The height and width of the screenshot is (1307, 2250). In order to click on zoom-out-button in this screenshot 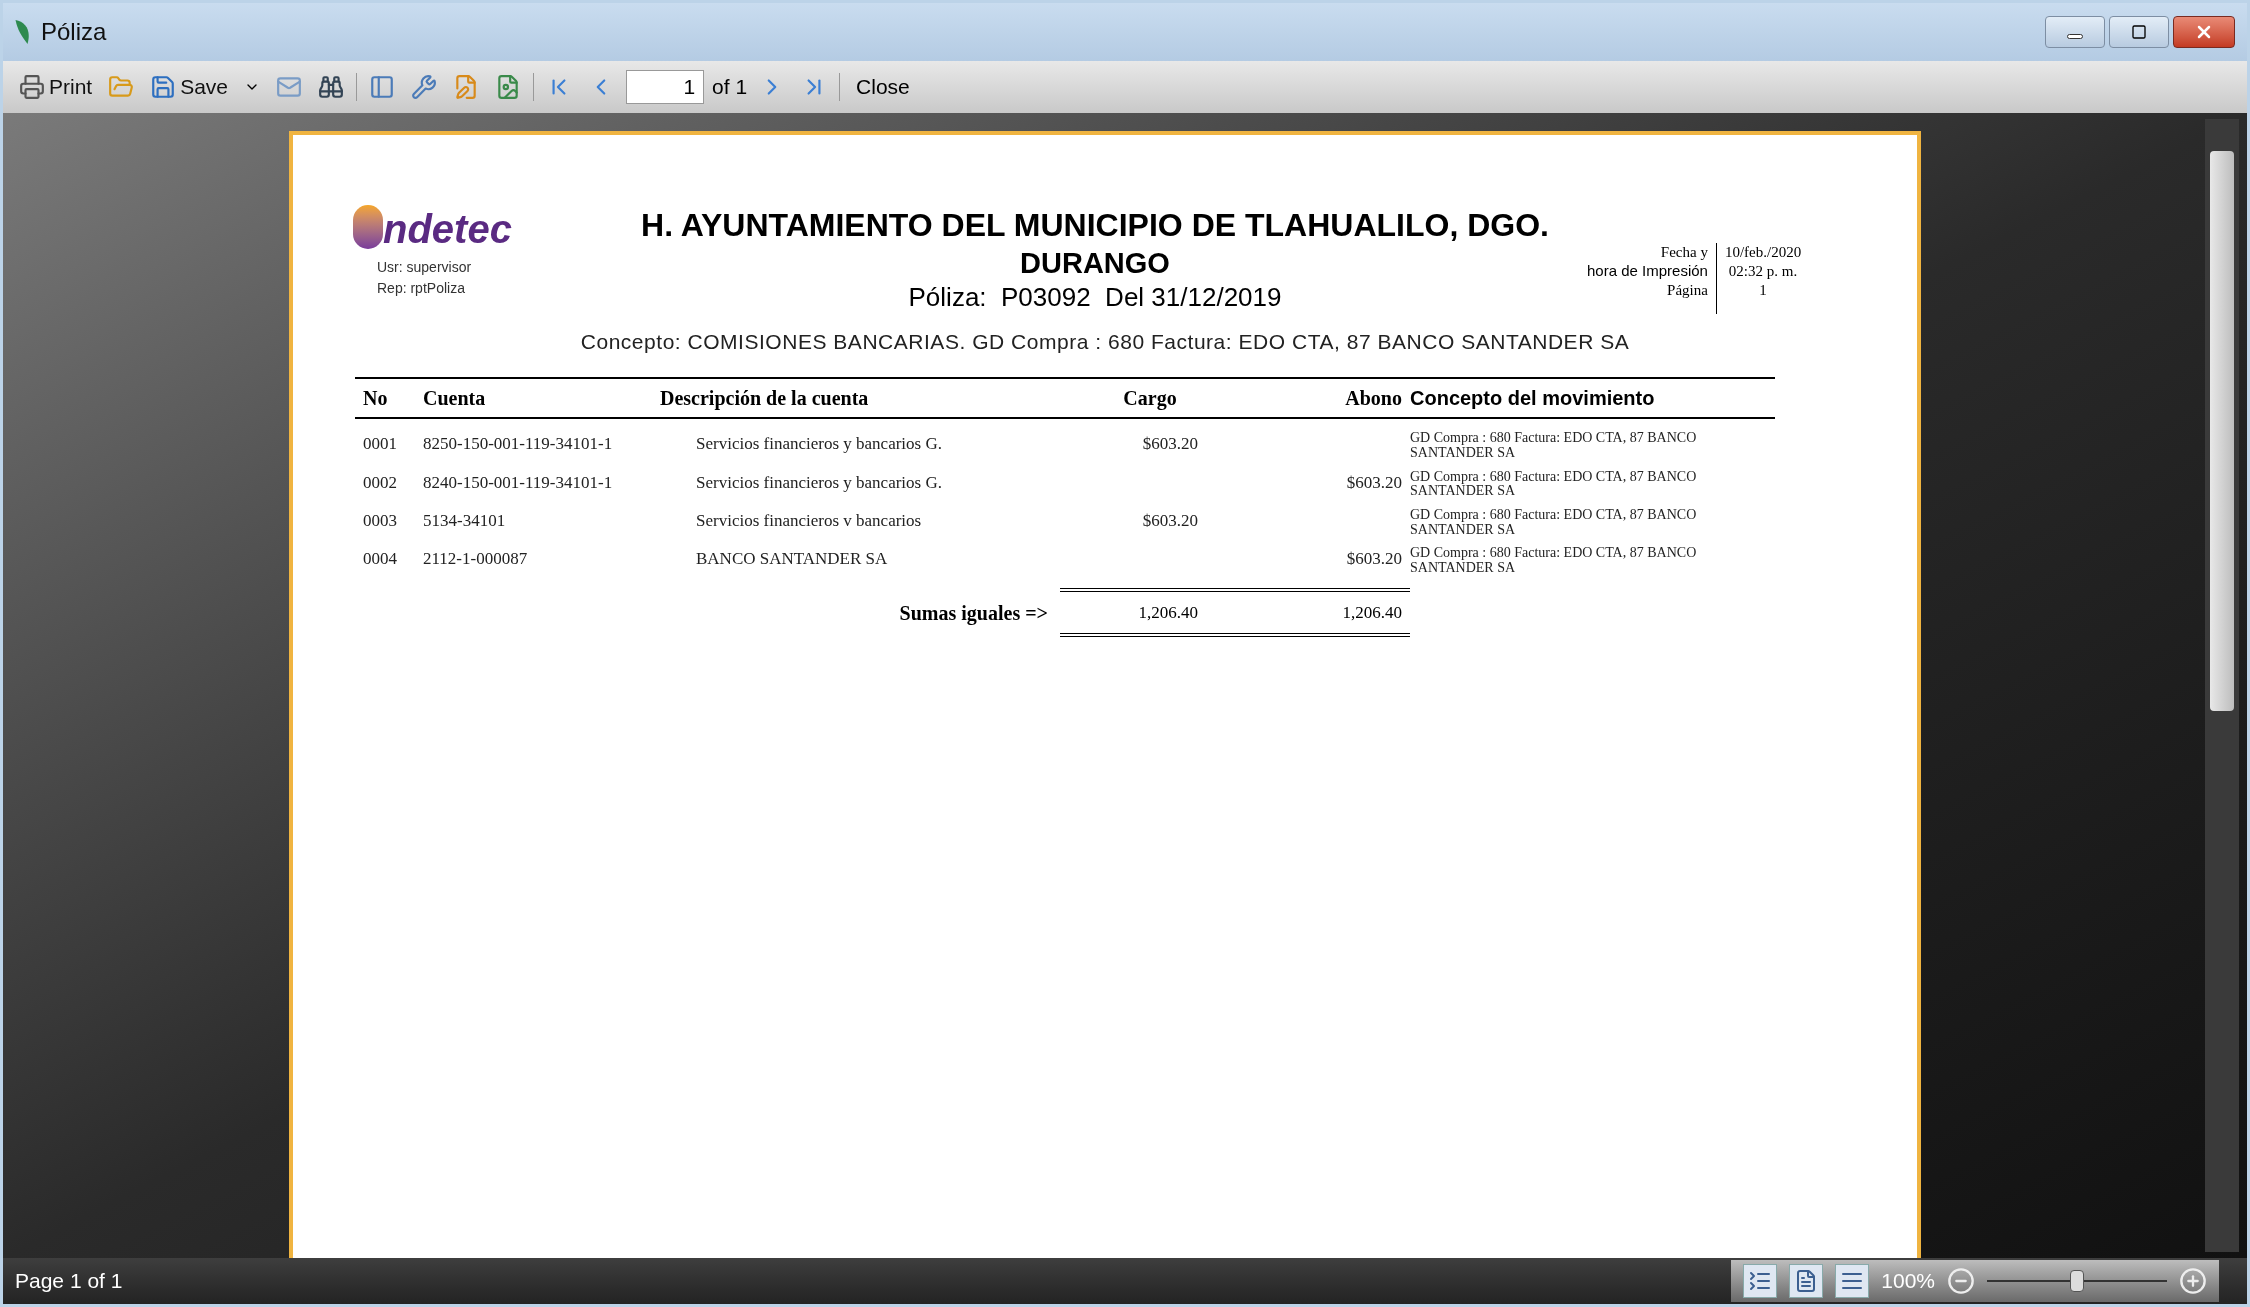, I will do `click(1961, 1281)`.